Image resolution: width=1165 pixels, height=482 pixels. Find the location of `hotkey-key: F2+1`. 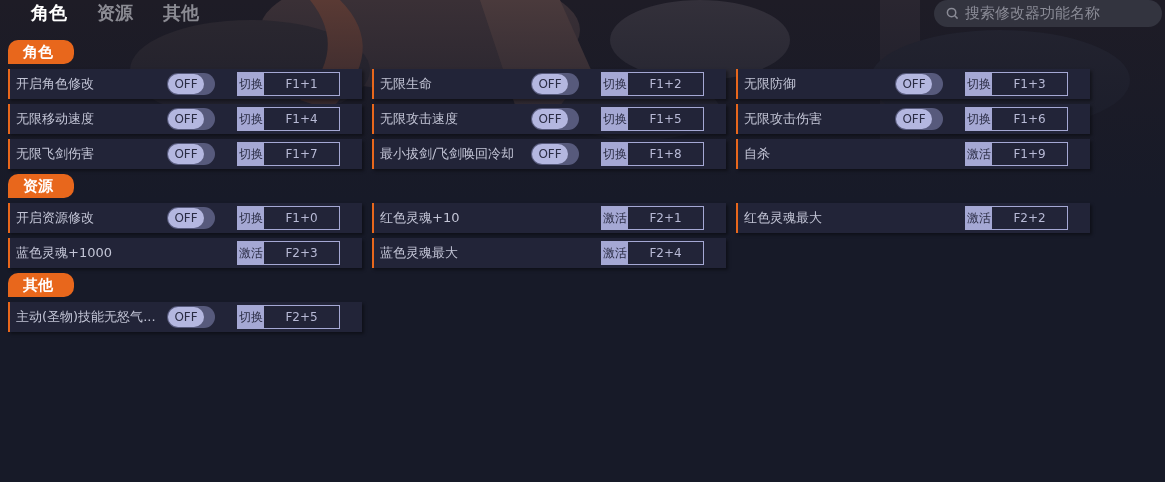

hotkey-key: F2+1 is located at coordinates (665, 218).